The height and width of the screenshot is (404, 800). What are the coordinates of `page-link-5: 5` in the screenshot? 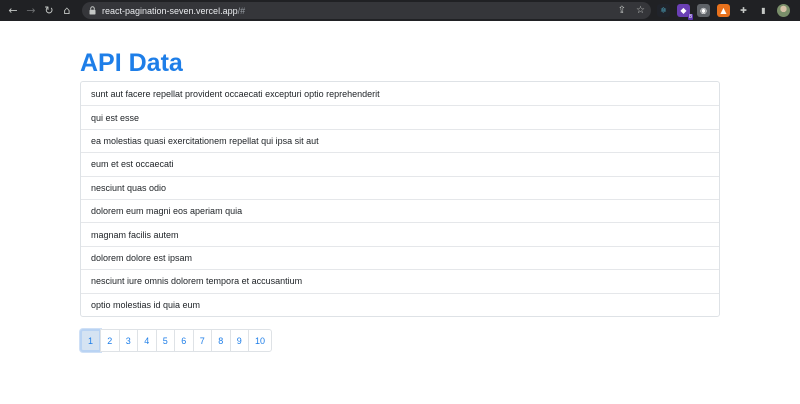 It's located at (165, 340).